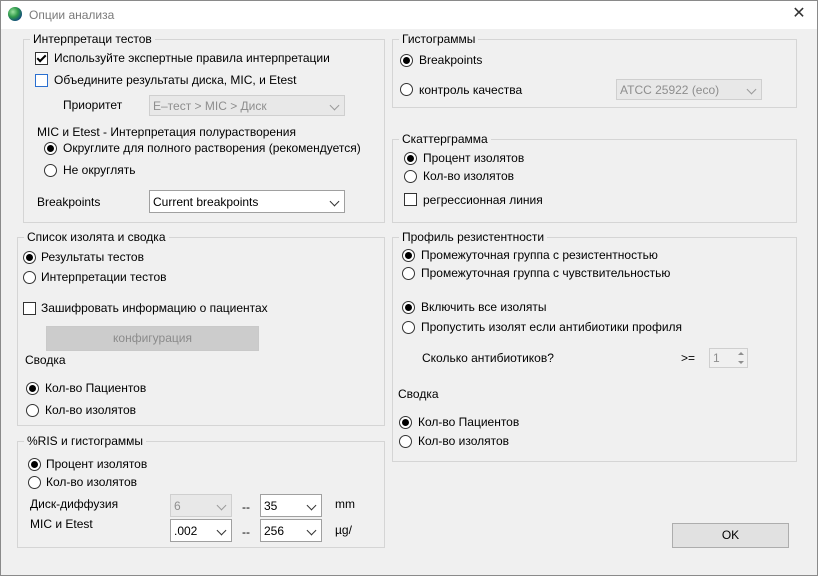 Image resolution: width=818 pixels, height=576 pixels. Describe the element at coordinates (688, 358) in the screenshot. I see `ge-label: >=` at that location.